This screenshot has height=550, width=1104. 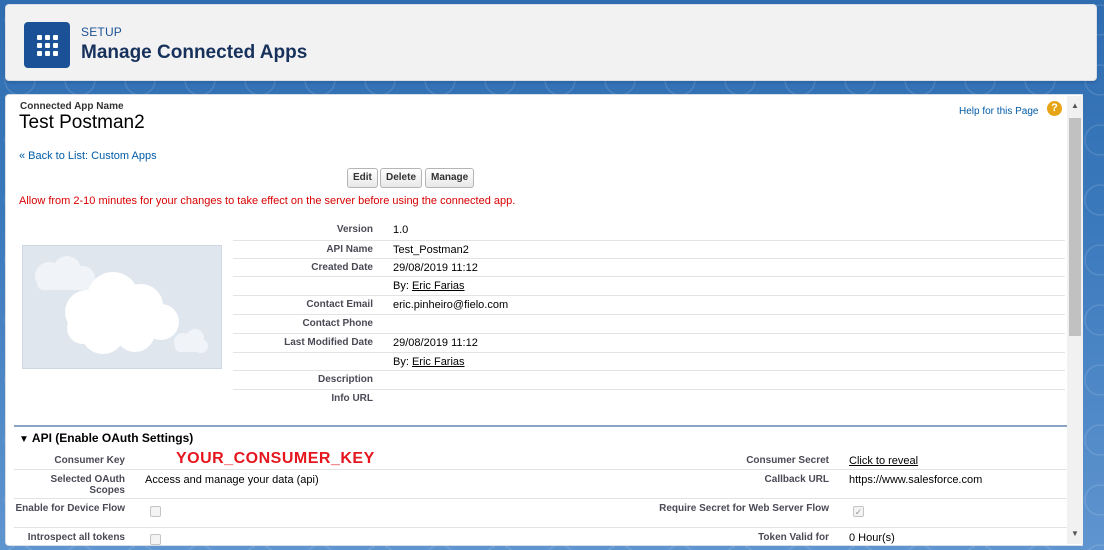 I want to click on callback-url-value: https://www.salesforce.com, so click(x=916, y=480).